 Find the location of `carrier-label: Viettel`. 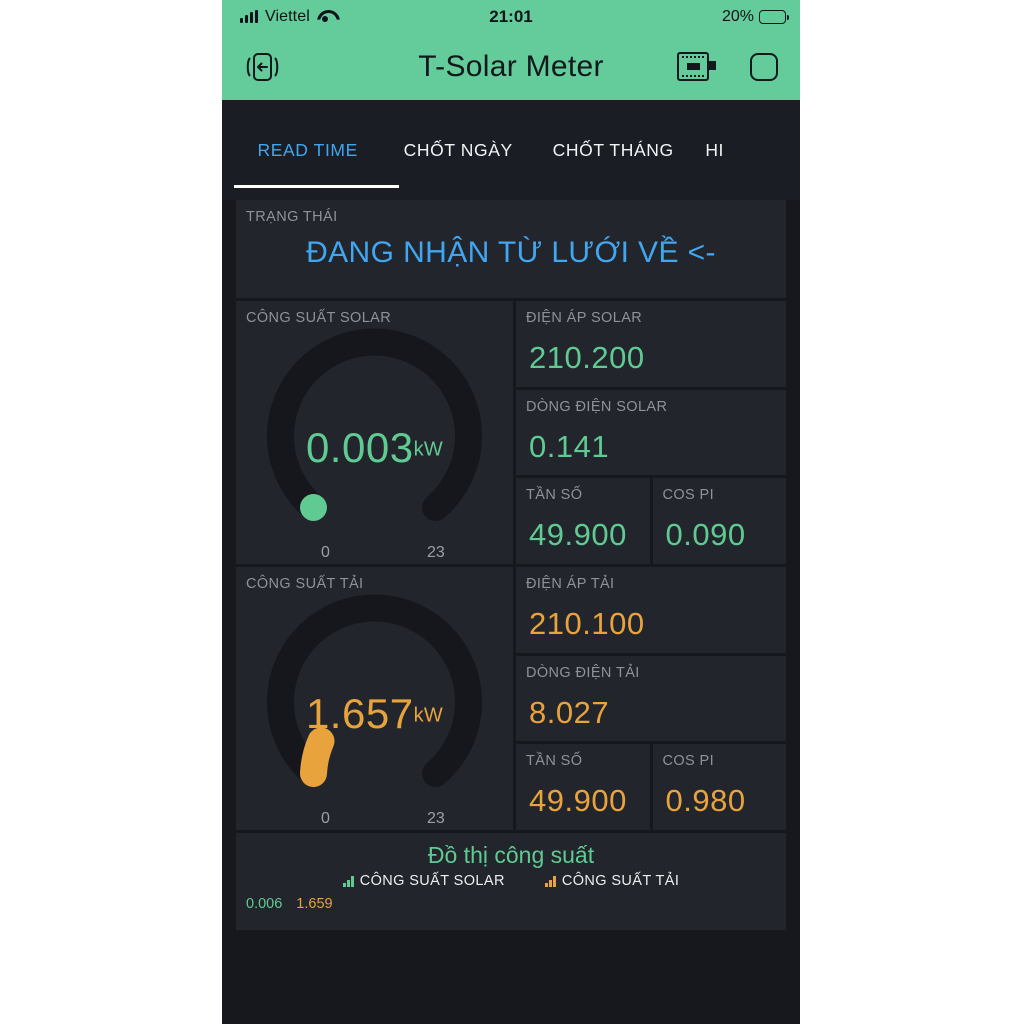

carrier-label: Viettel is located at coordinates (287, 16).